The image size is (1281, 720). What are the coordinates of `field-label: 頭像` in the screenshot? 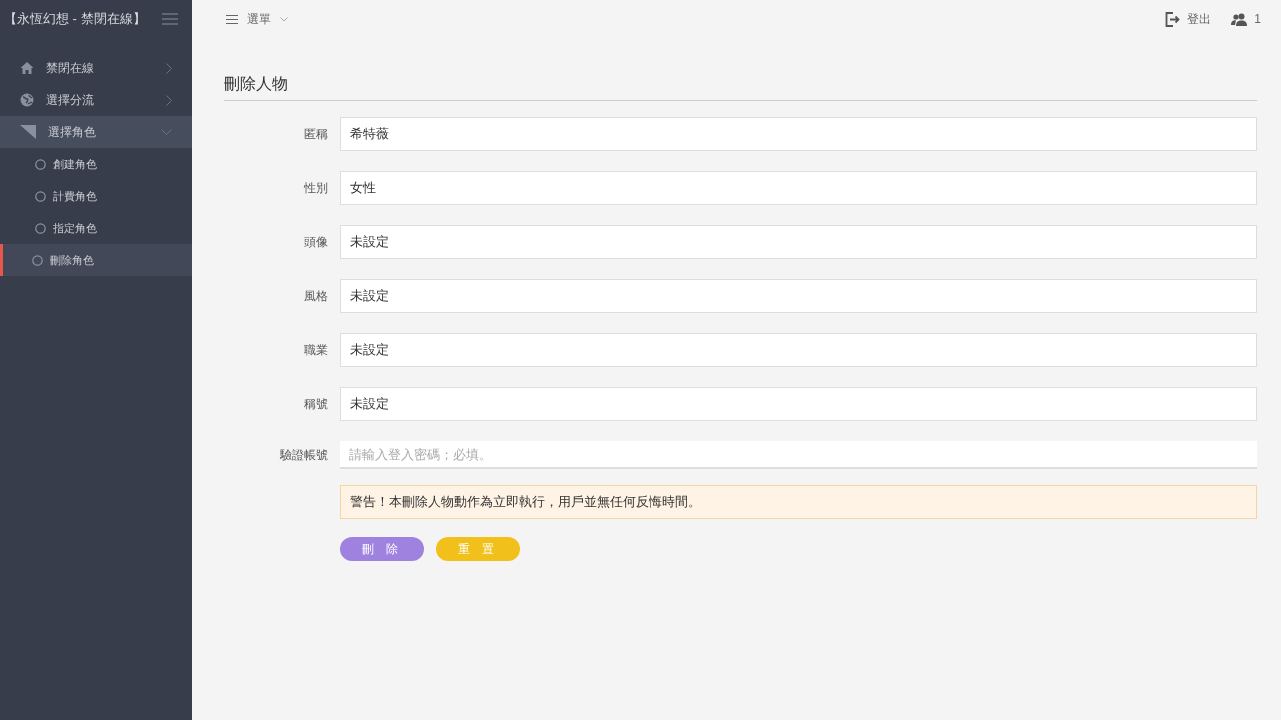 It's located at (315, 242).